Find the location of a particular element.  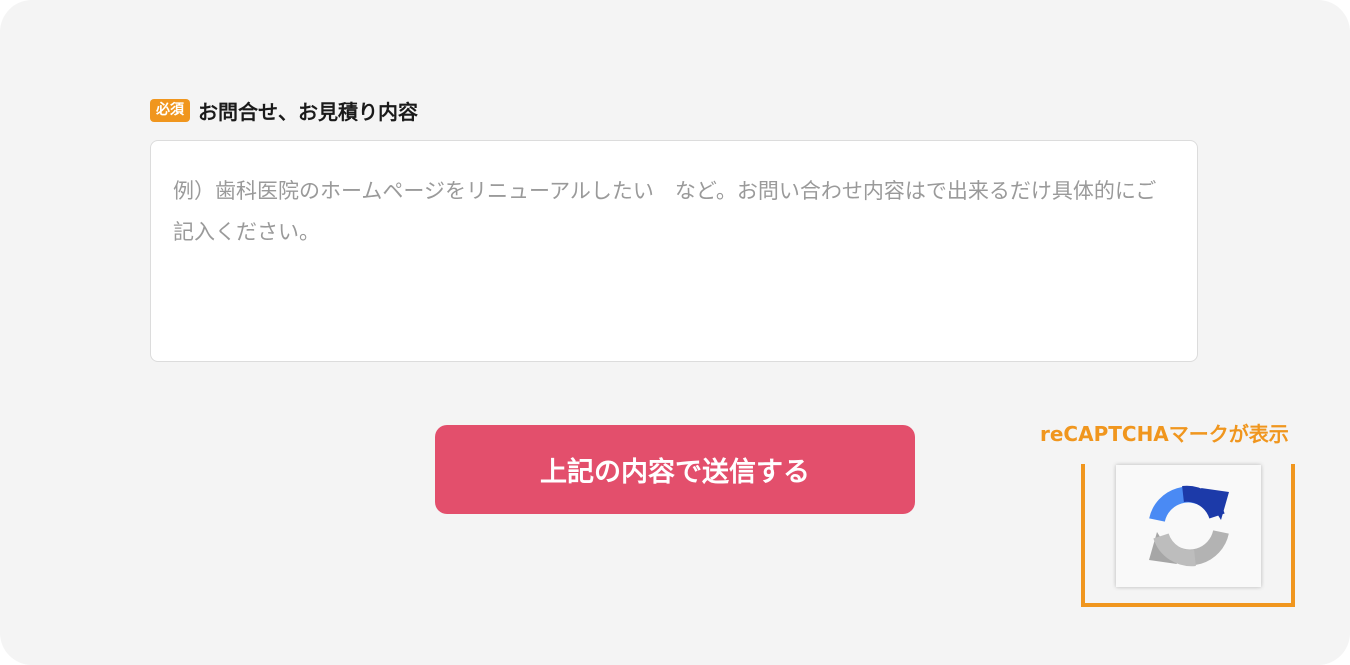

recaptcha-badge is located at coordinates (1188, 526).